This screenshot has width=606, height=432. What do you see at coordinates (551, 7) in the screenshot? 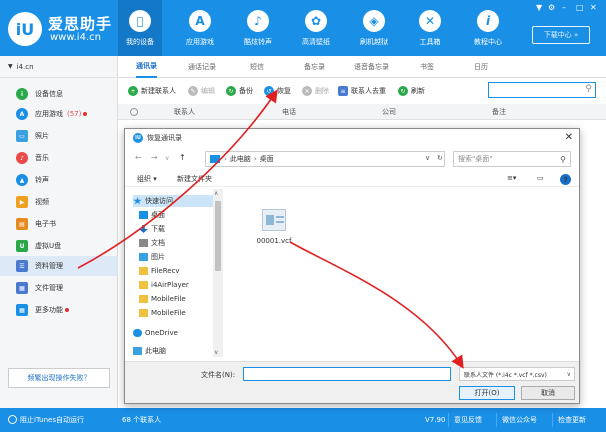
I see `gear-icon: ⚙` at bounding box center [551, 7].